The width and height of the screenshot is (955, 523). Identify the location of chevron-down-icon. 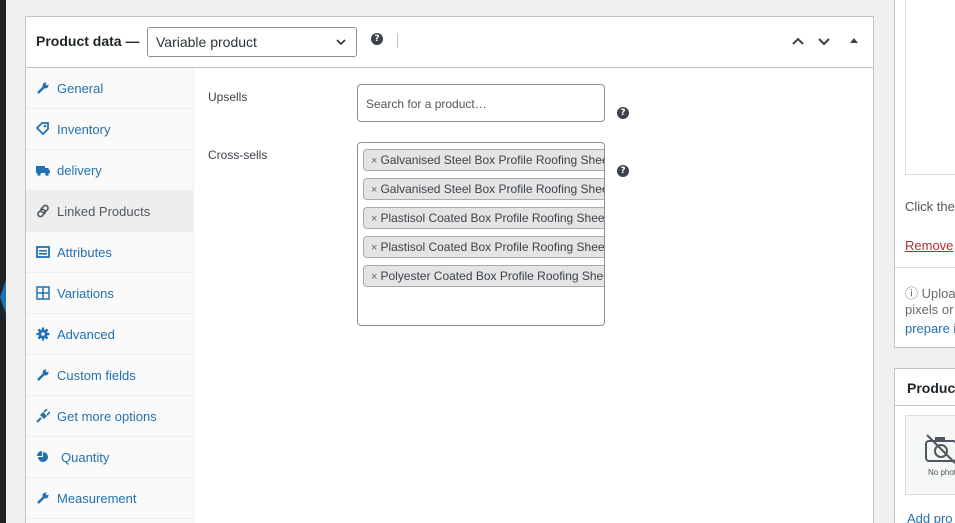
(341, 42).